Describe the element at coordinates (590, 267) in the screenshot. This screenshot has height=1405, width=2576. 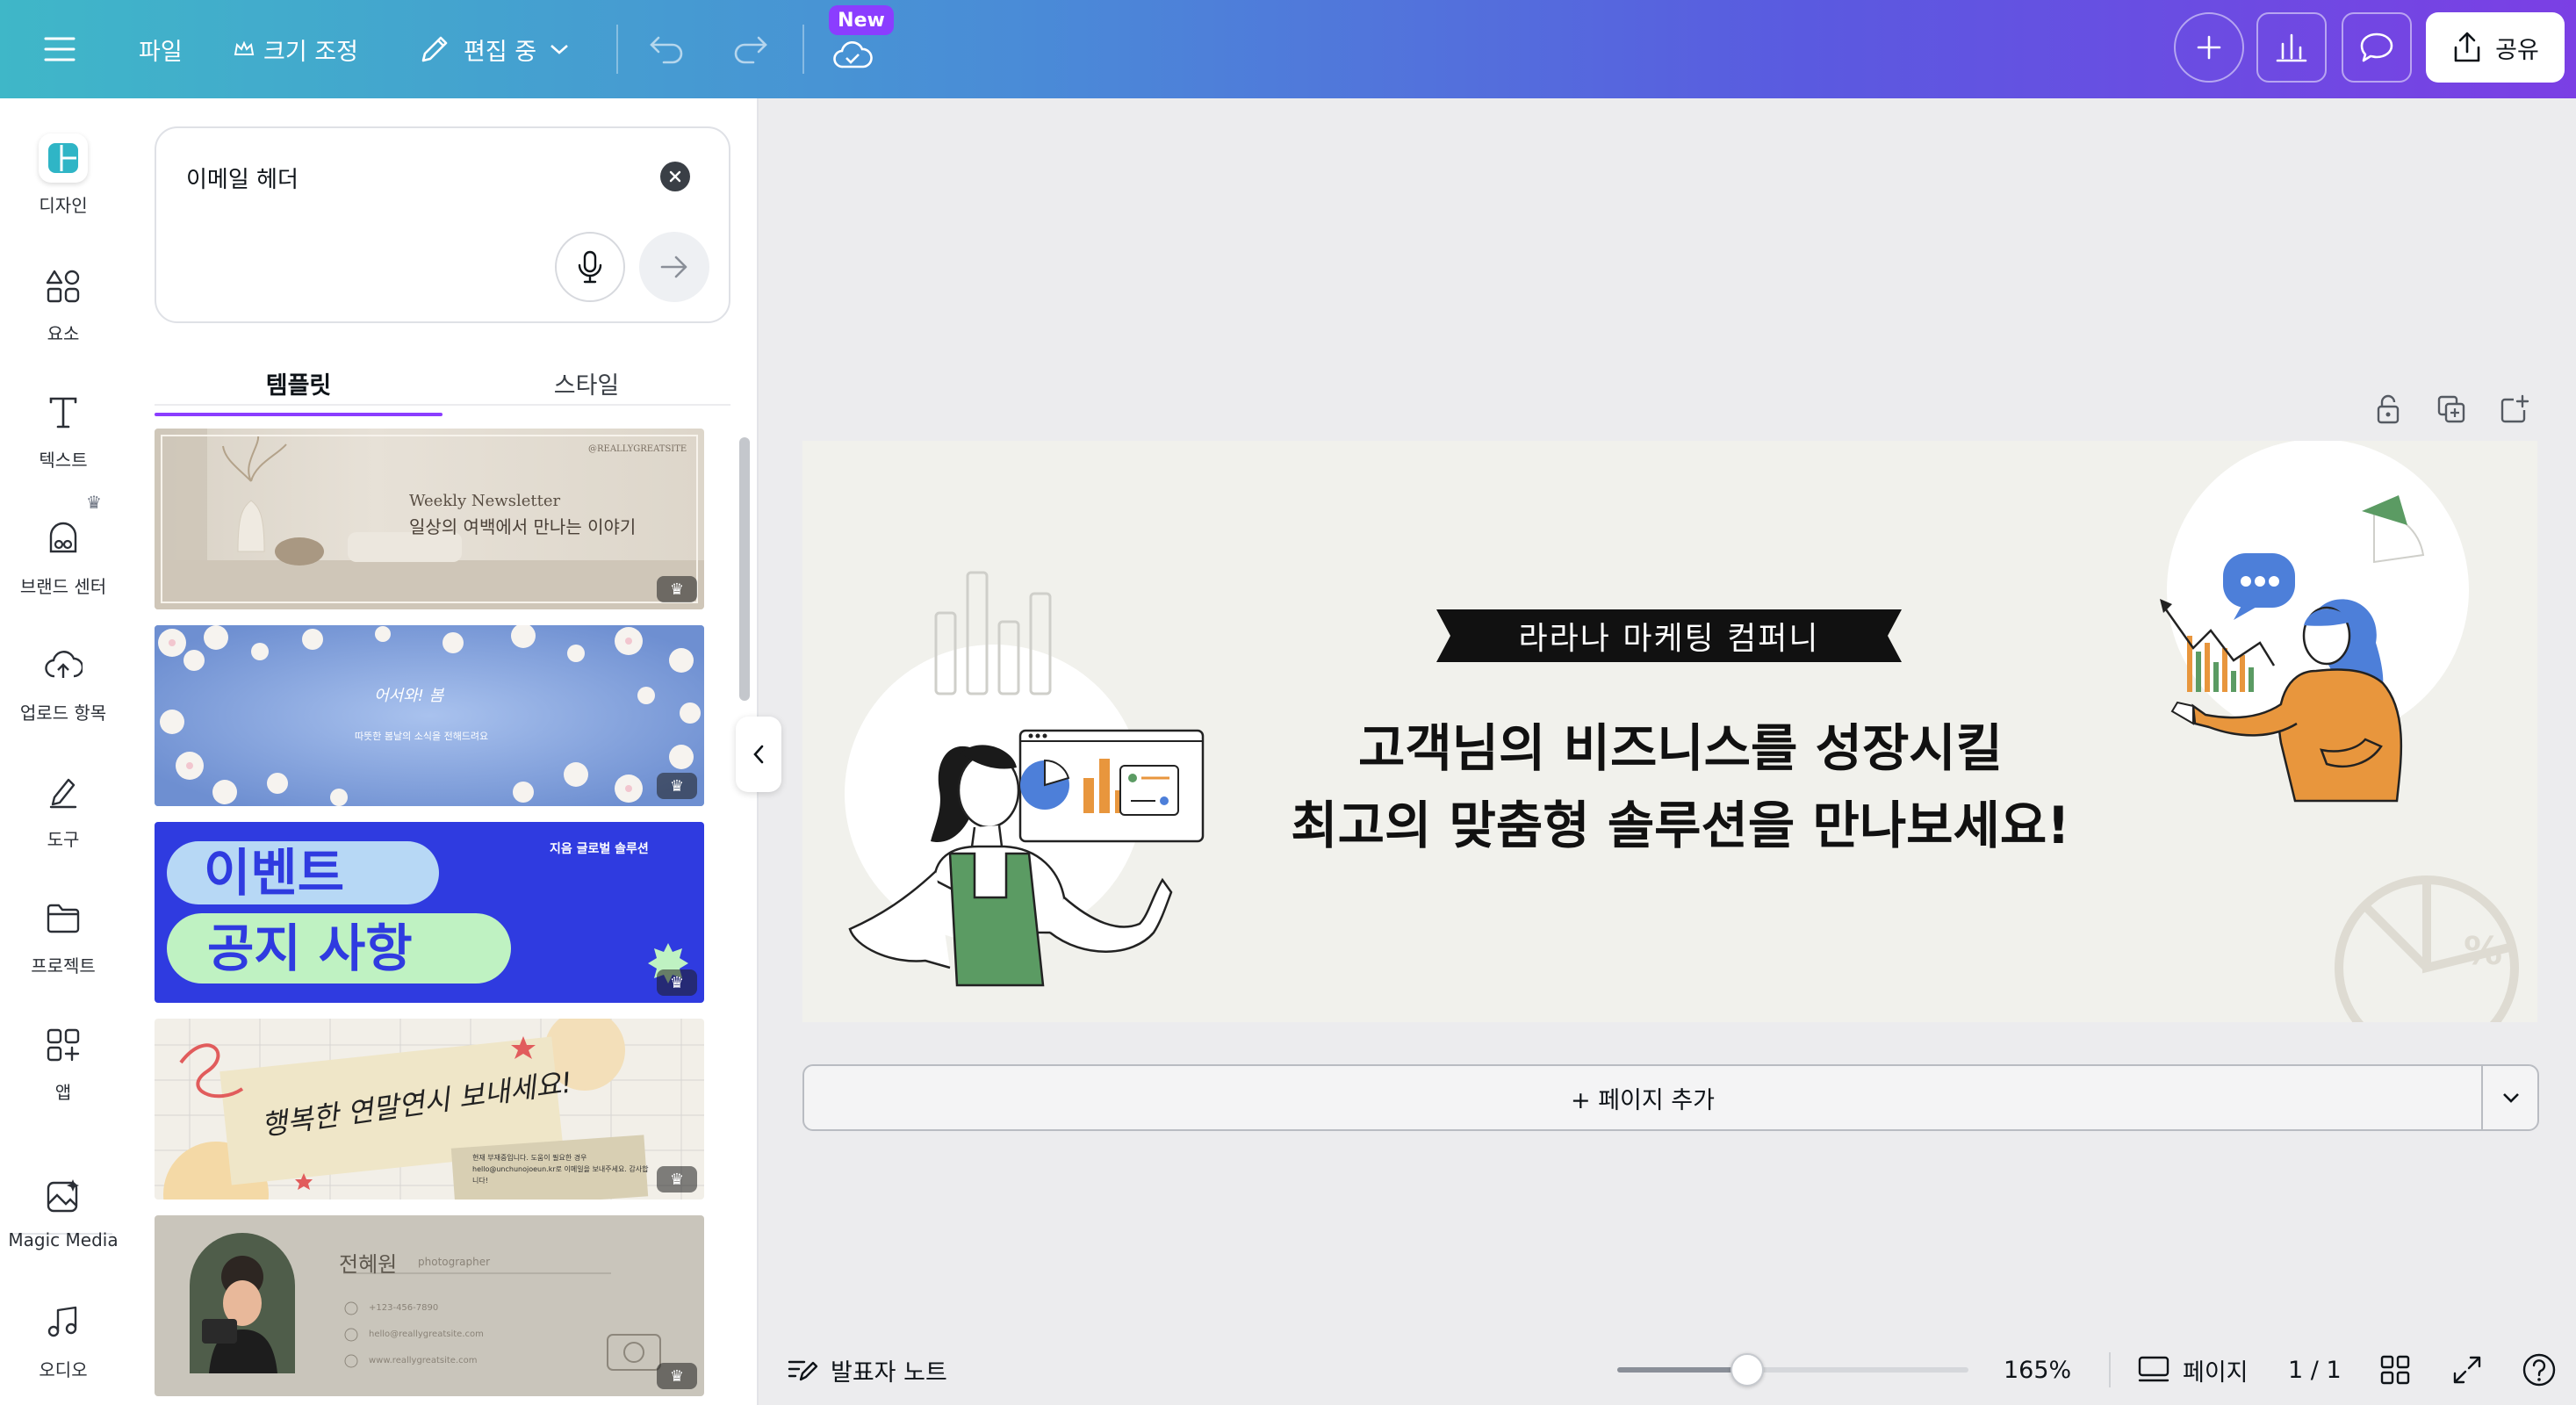
I see `voice-input-button` at that location.